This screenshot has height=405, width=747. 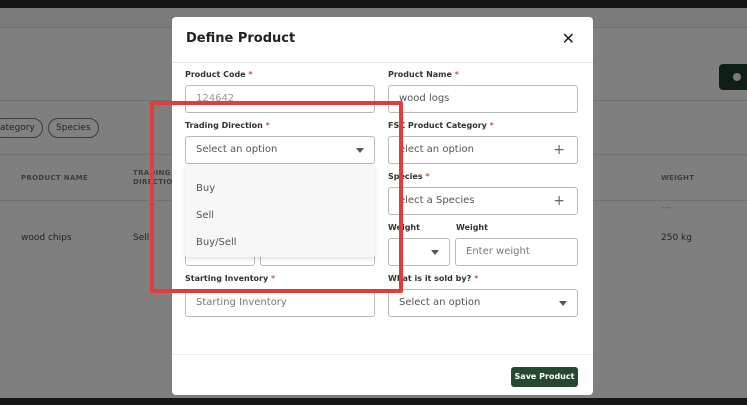 What do you see at coordinates (544, 377) in the screenshot?
I see `save-product-button: Save Product` at bounding box center [544, 377].